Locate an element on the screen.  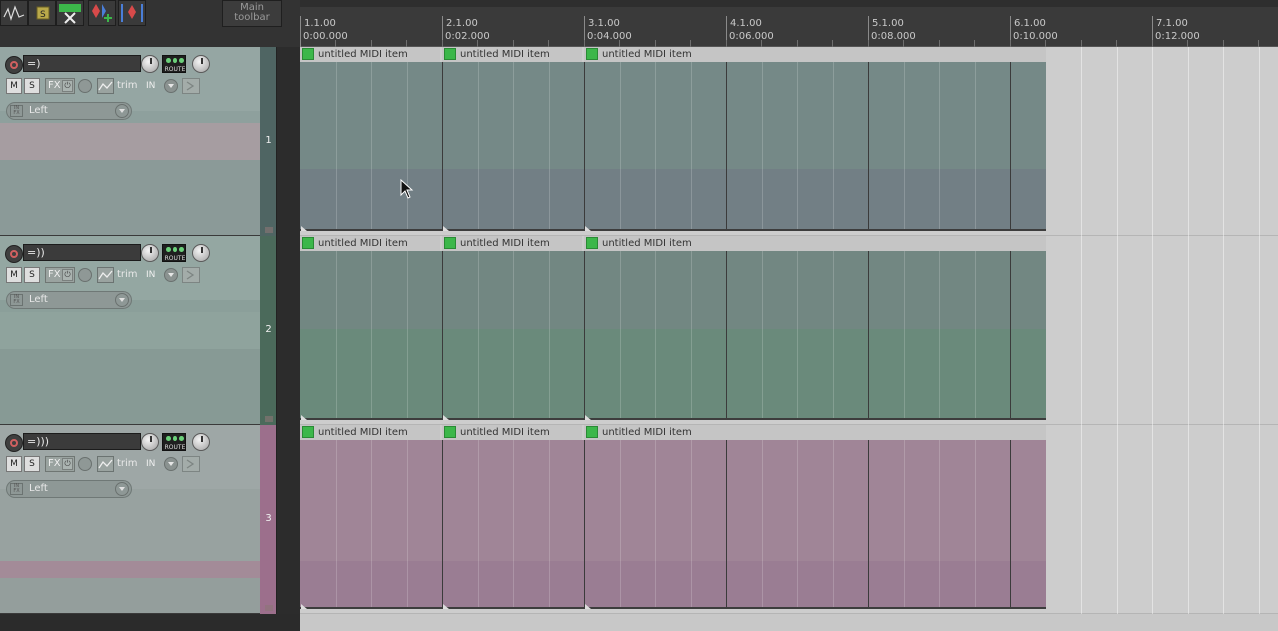
add-region-icon is located at coordinates (132, 13).